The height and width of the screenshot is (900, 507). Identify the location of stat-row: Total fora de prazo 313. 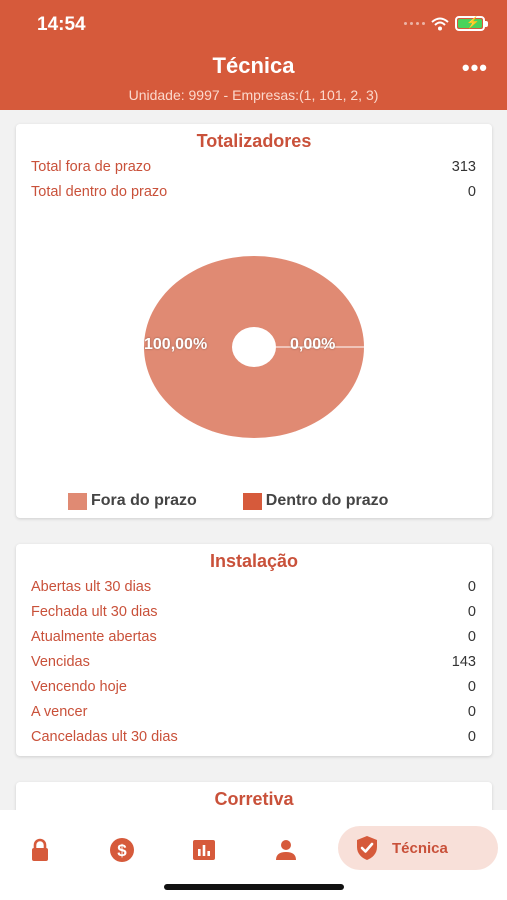
(254, 166).